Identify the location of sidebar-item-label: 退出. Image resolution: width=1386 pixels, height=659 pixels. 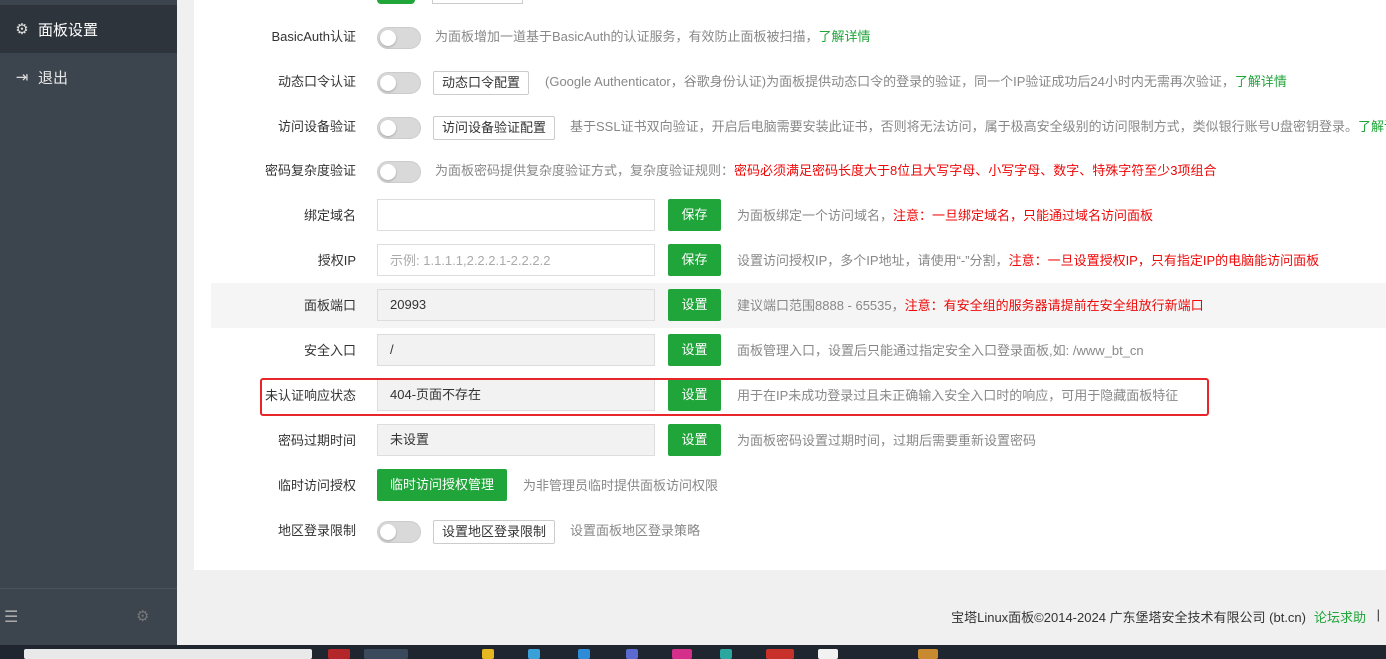
(53, 78).